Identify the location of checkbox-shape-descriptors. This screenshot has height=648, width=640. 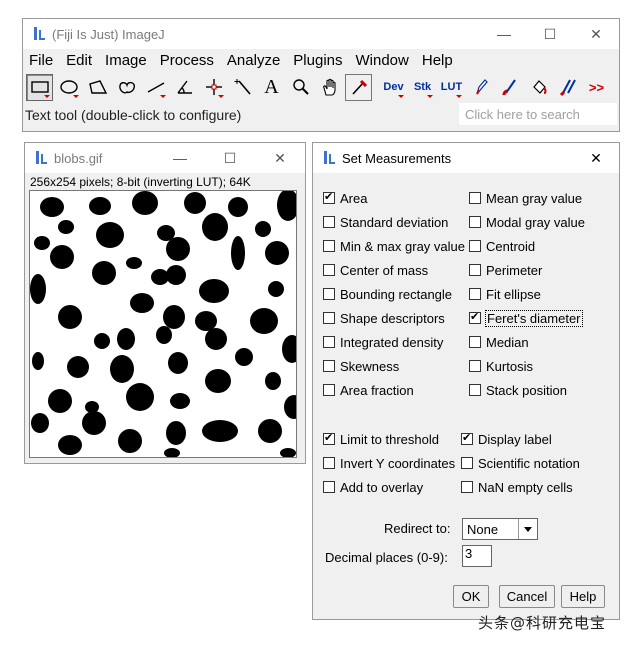
(329, 318).